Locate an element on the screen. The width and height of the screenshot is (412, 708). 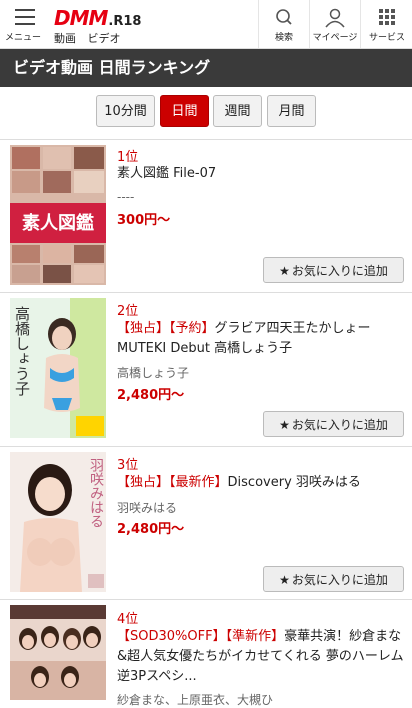
tag-semi-new: 【準新作】 is located at coordinates (255, 636).